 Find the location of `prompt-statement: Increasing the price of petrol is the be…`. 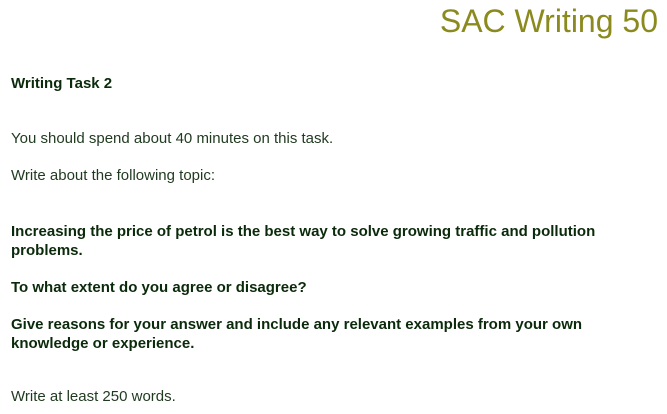

prompt-statement: Increasing the price of petrol is the be… is located at coordinates (303, 241).